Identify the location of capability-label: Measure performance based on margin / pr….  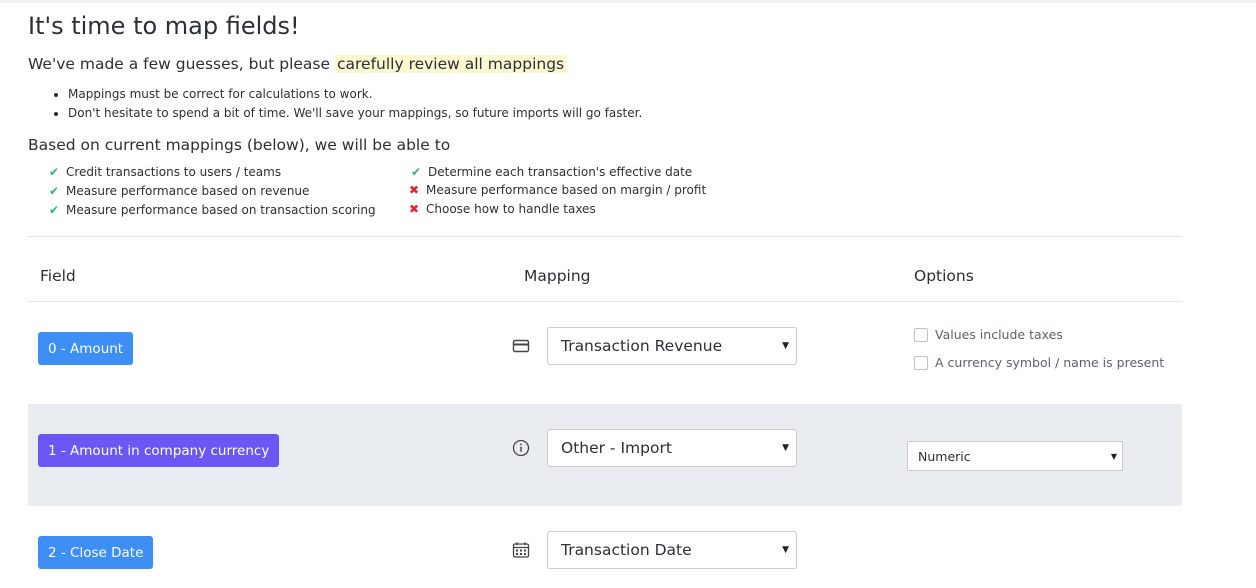
(566, 190).